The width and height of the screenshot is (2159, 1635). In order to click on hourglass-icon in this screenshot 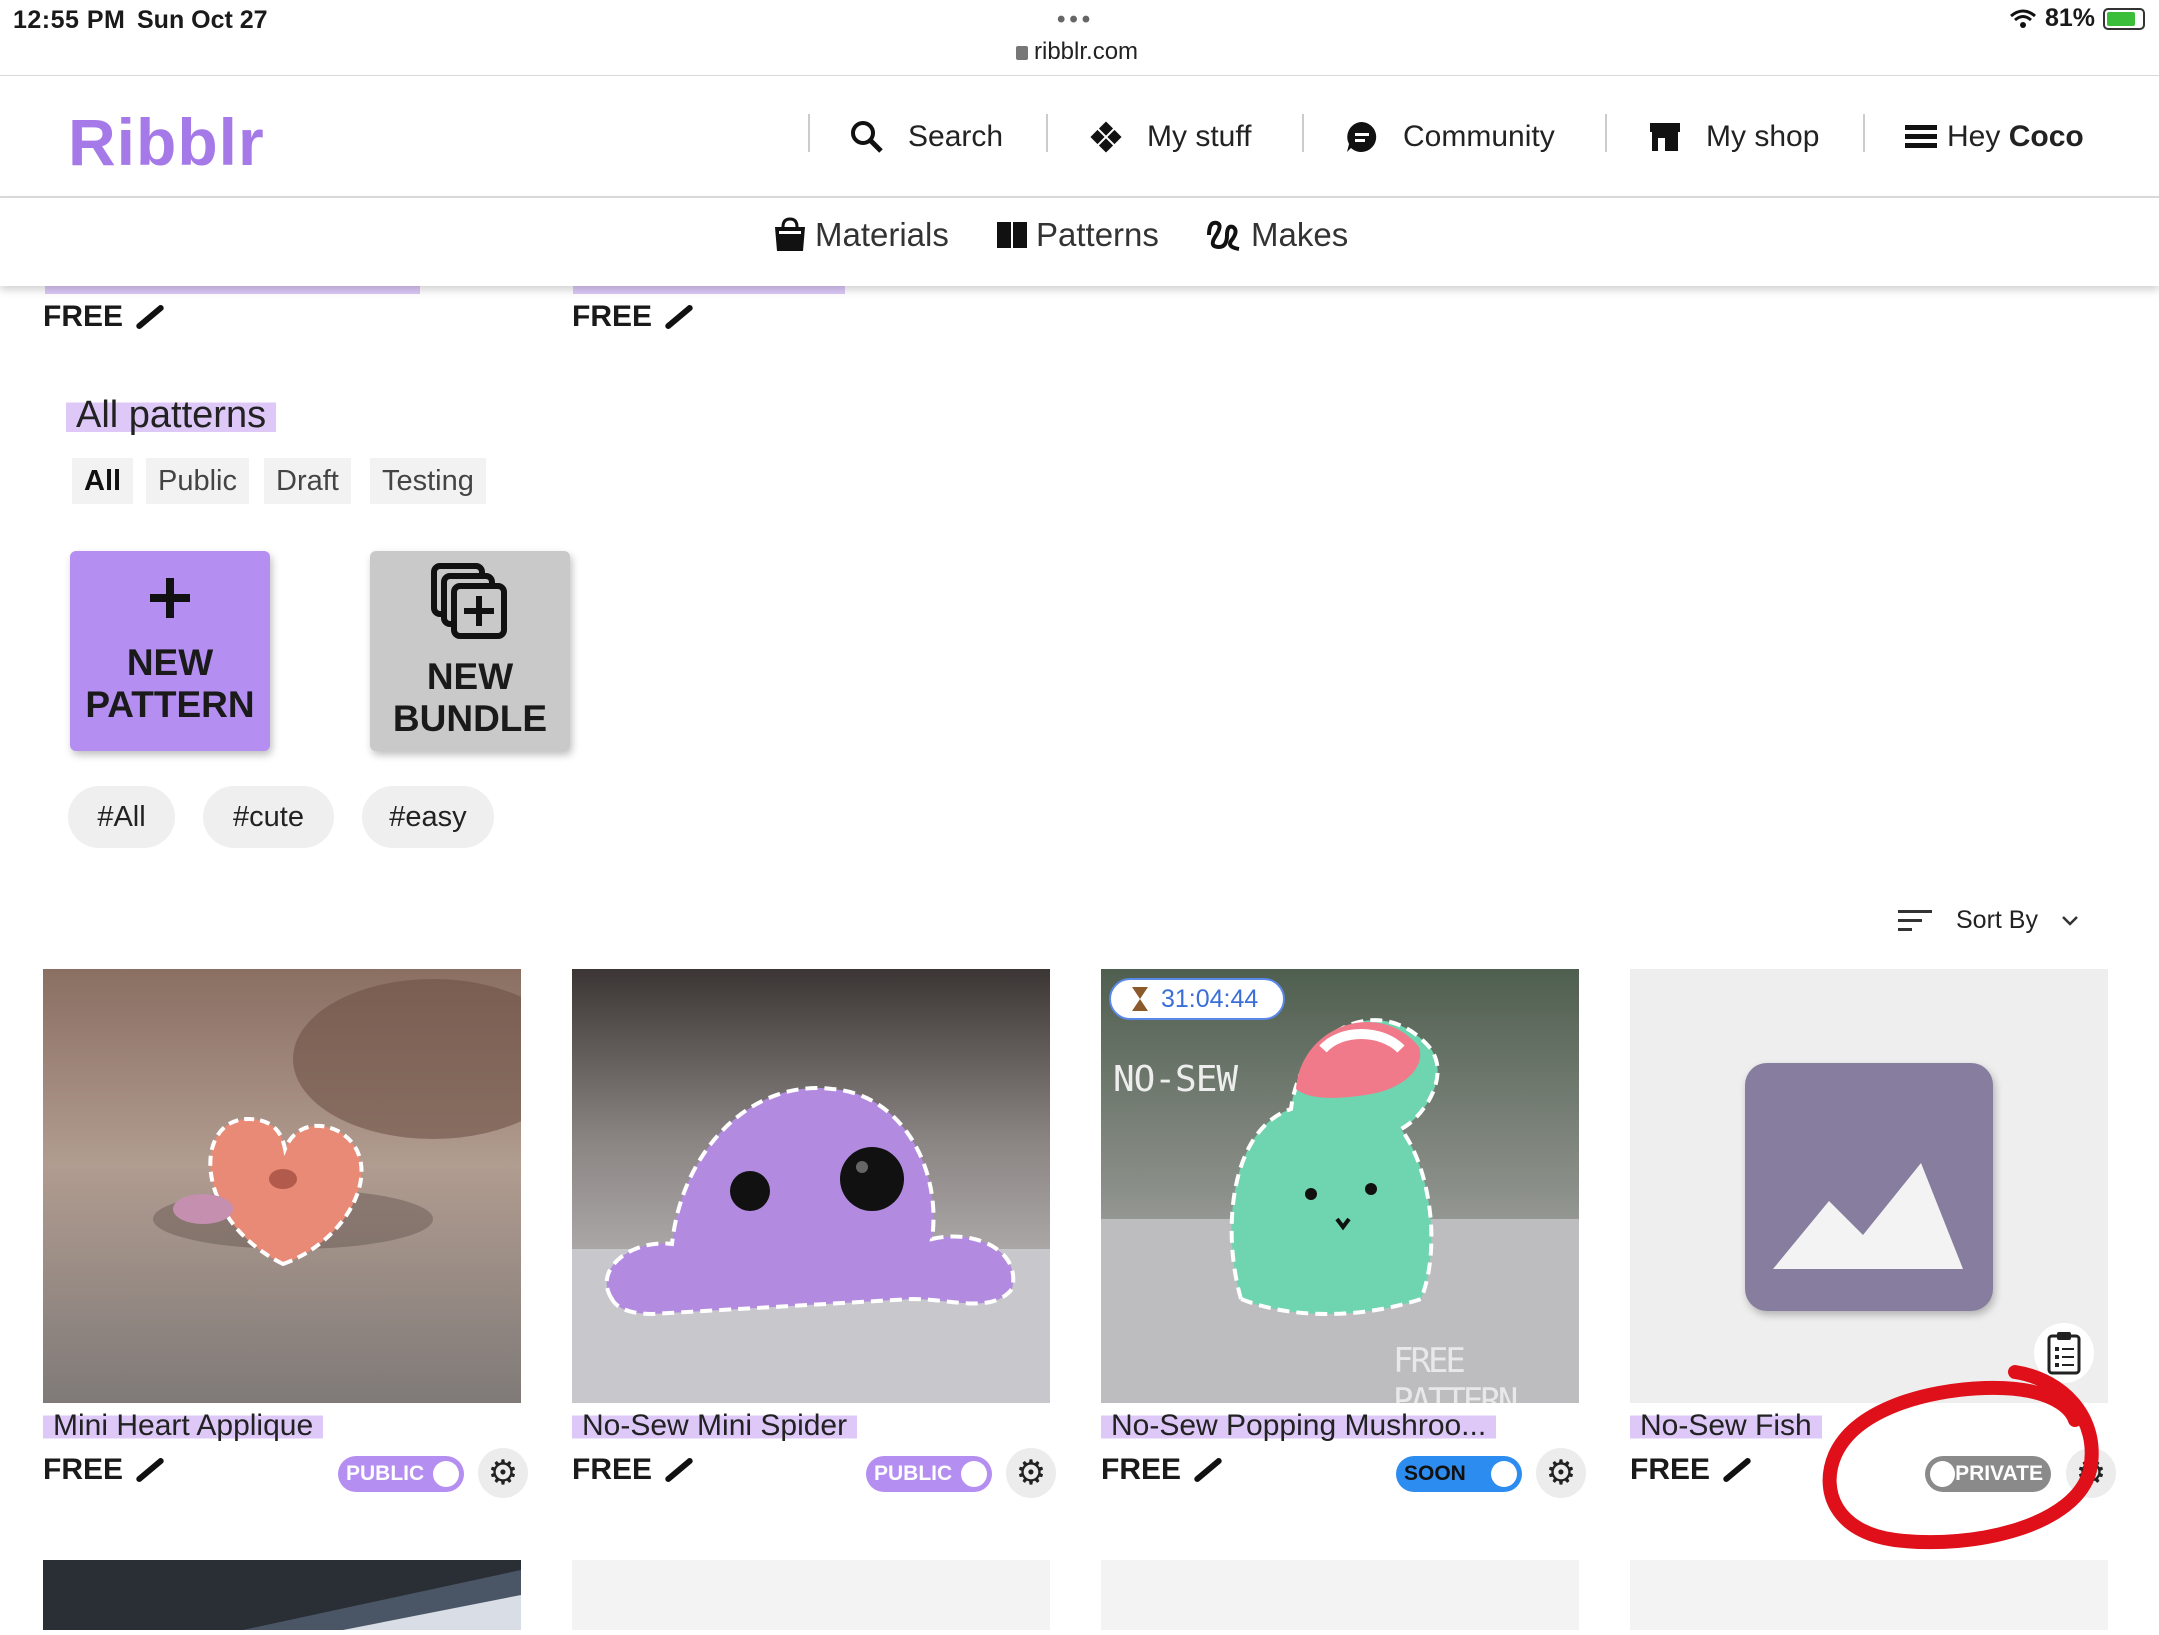, I will do `click(1140, 999)`.